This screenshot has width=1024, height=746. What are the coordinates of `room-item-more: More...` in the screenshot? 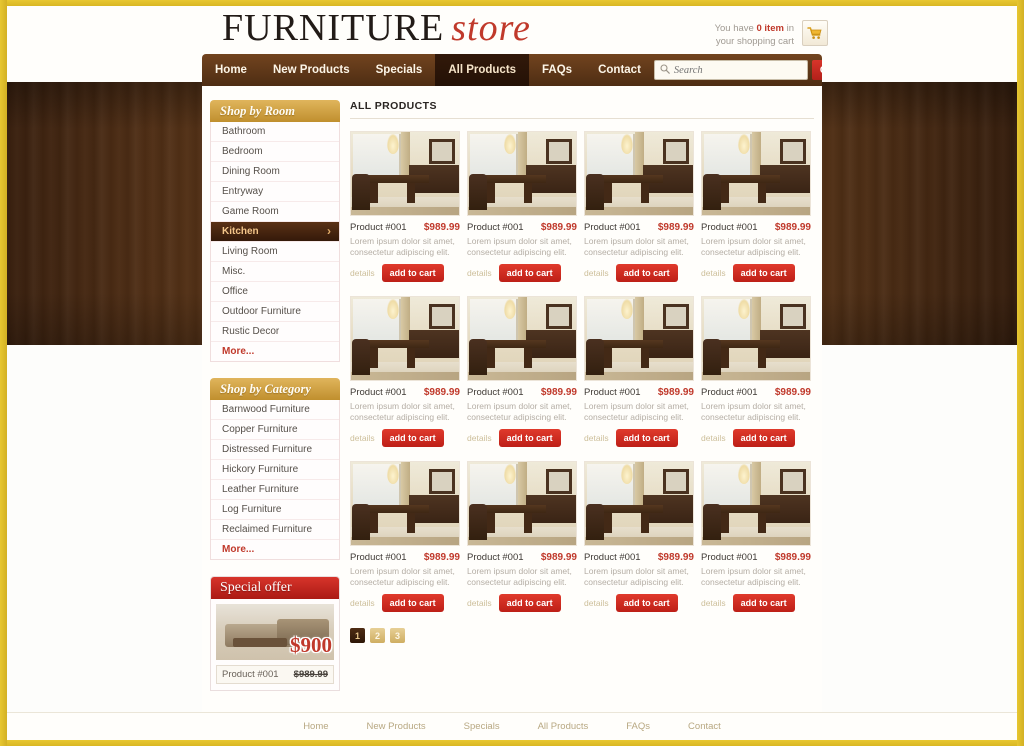 It's located at (275, 351).